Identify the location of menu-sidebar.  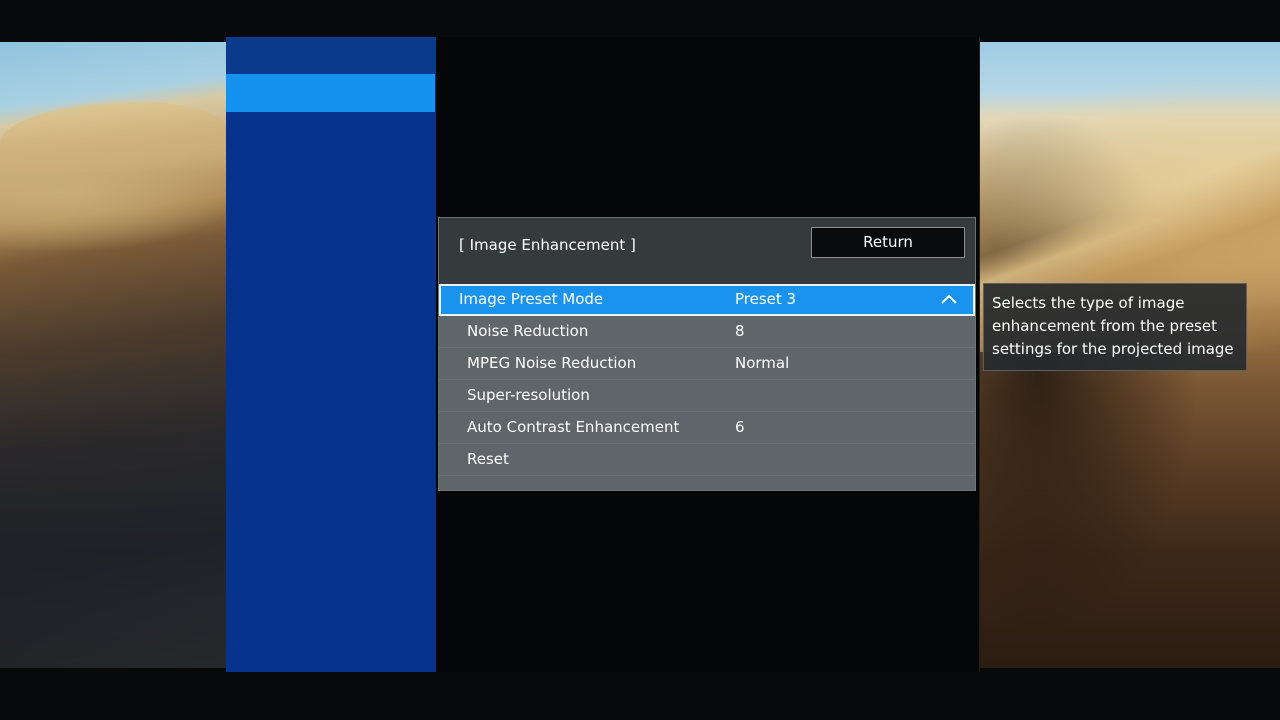
(331, 354).